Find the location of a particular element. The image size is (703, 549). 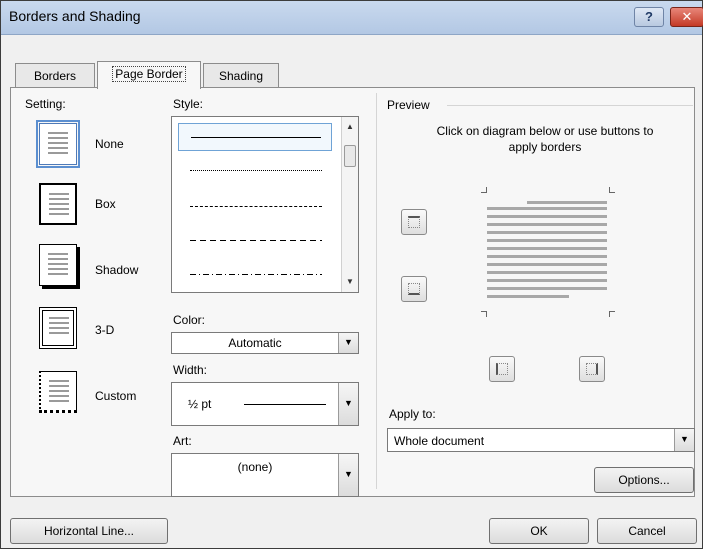

preview-label: Preview is located at coordinates (408, 105).